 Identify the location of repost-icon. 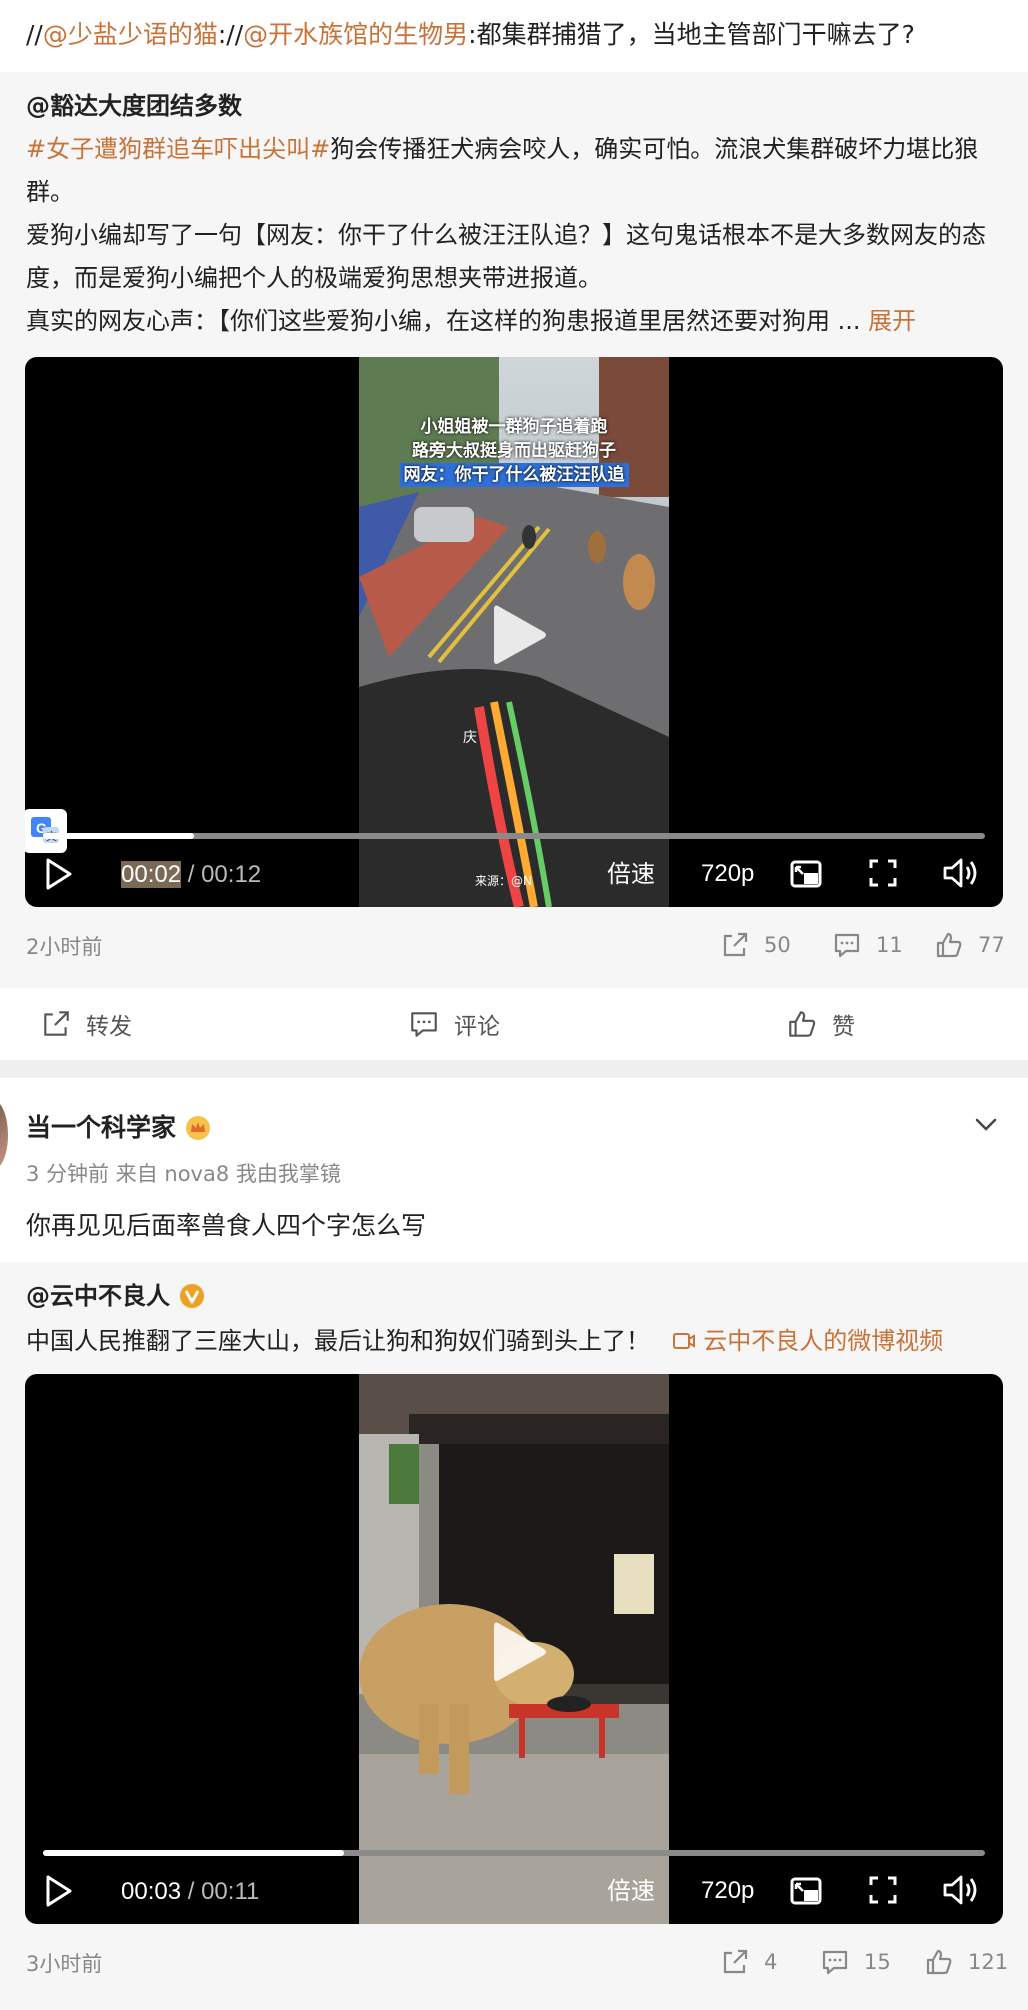
(56, 1023).